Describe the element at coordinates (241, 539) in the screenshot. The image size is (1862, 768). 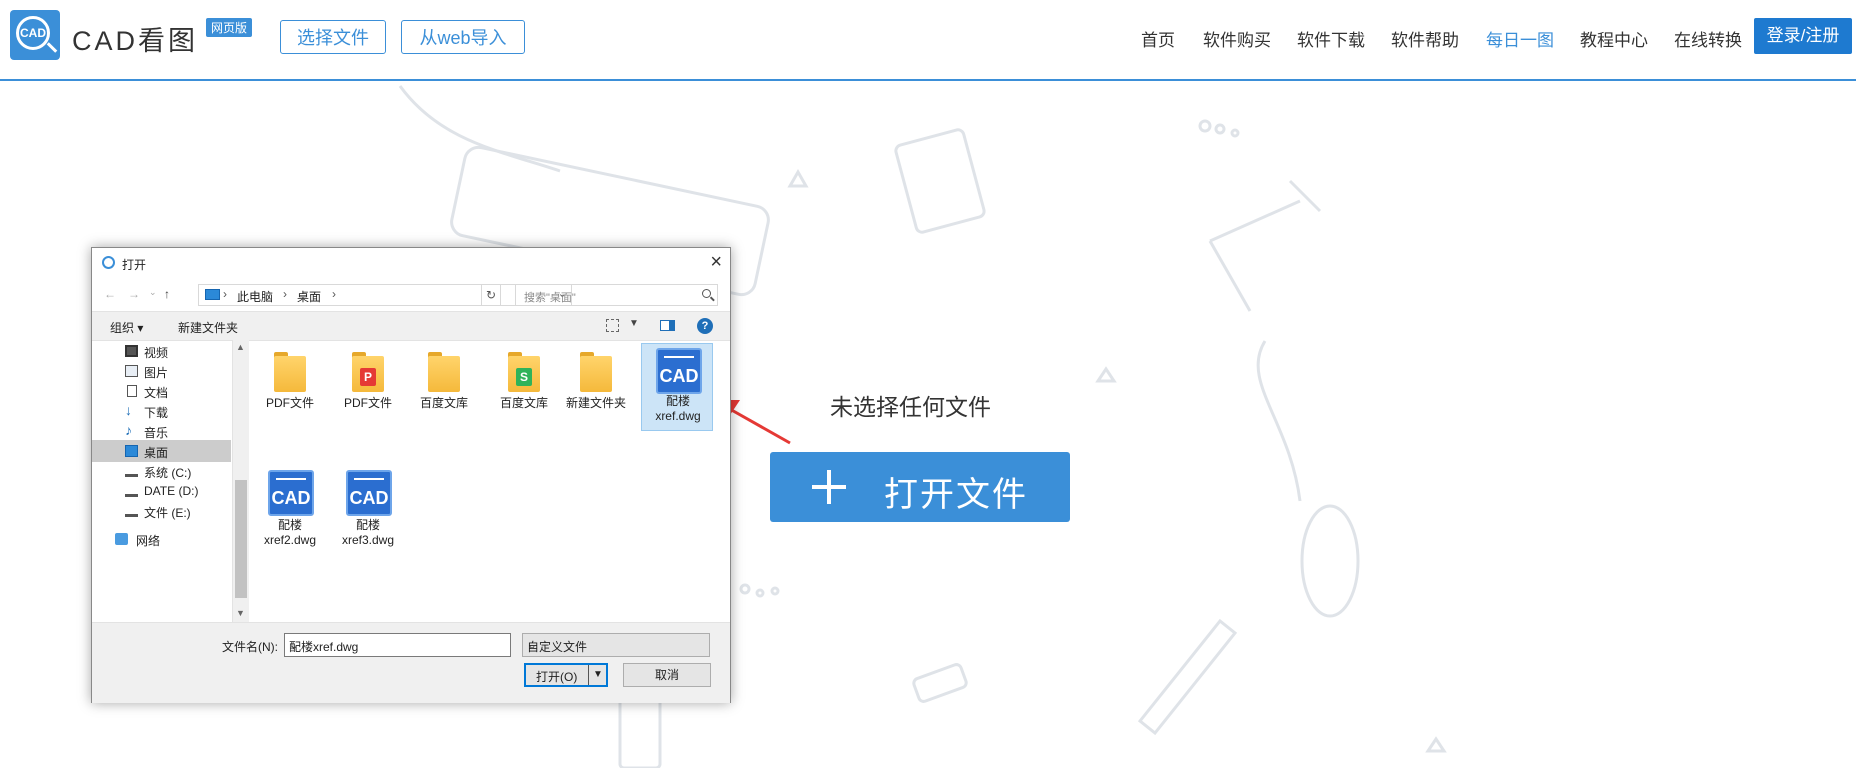
I see `scroll-thumb` at that location.